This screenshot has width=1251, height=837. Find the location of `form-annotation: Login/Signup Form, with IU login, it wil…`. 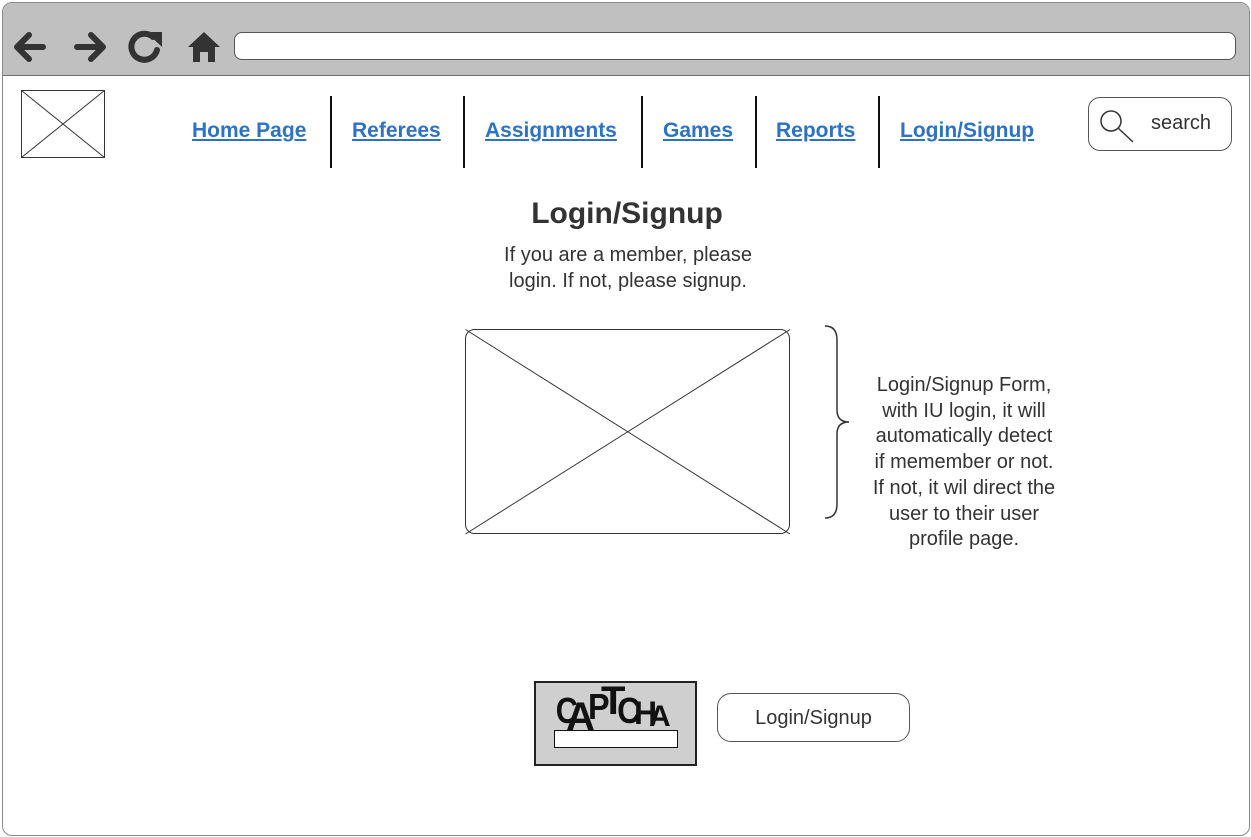

form-annotation: Login/Signup Form, with IU login, it wil… is located at coordinates (964, 463).